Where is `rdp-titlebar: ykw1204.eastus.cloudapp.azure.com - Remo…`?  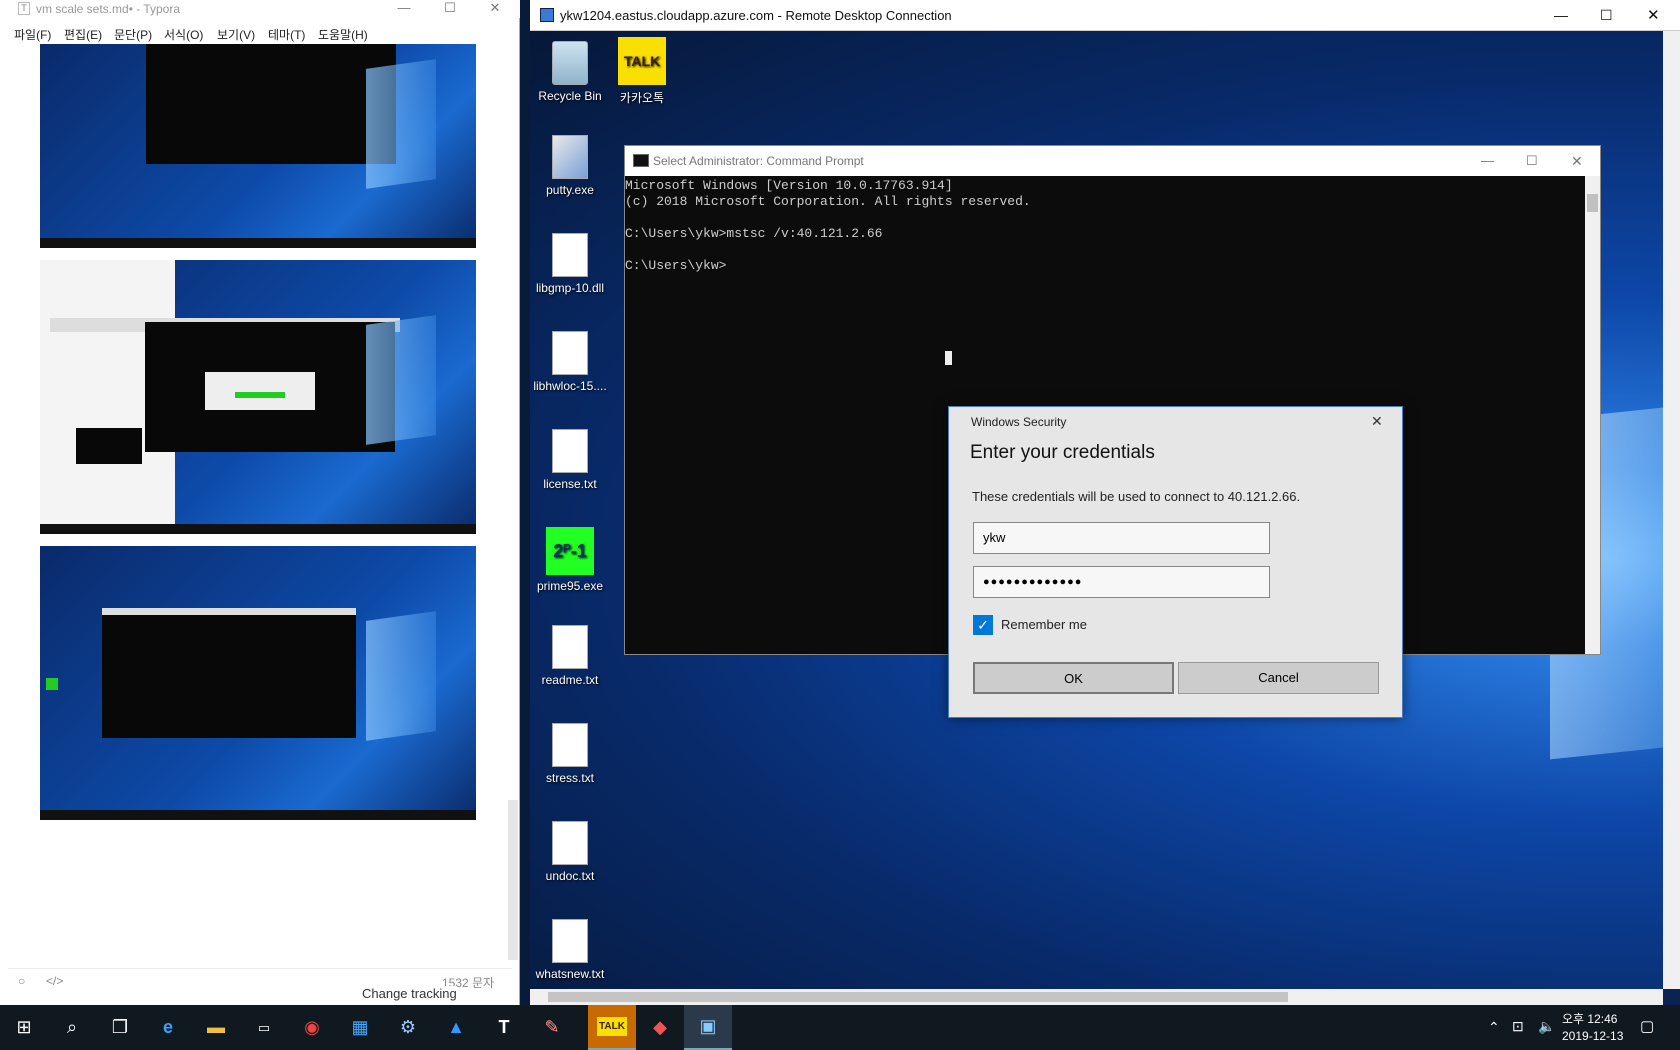
rdp-titlebar: ykw1204.eastus.cloudapp.azure.com - Remo… is located at coordinates (1105, 15).